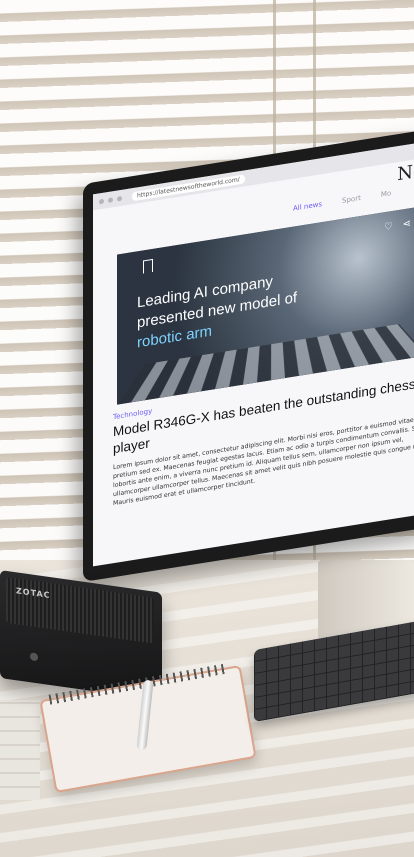  I want to click on site-logo: New, so click(405, 172).